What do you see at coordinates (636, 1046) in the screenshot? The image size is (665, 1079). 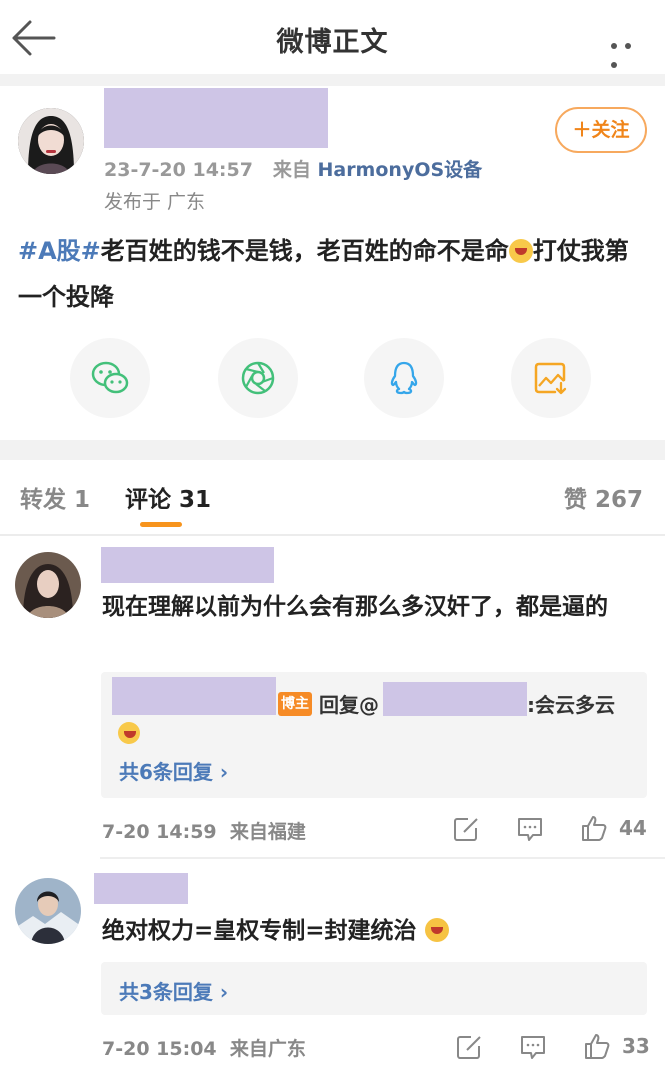 I see `like-count: 33` at bounding box center [636, 1046].